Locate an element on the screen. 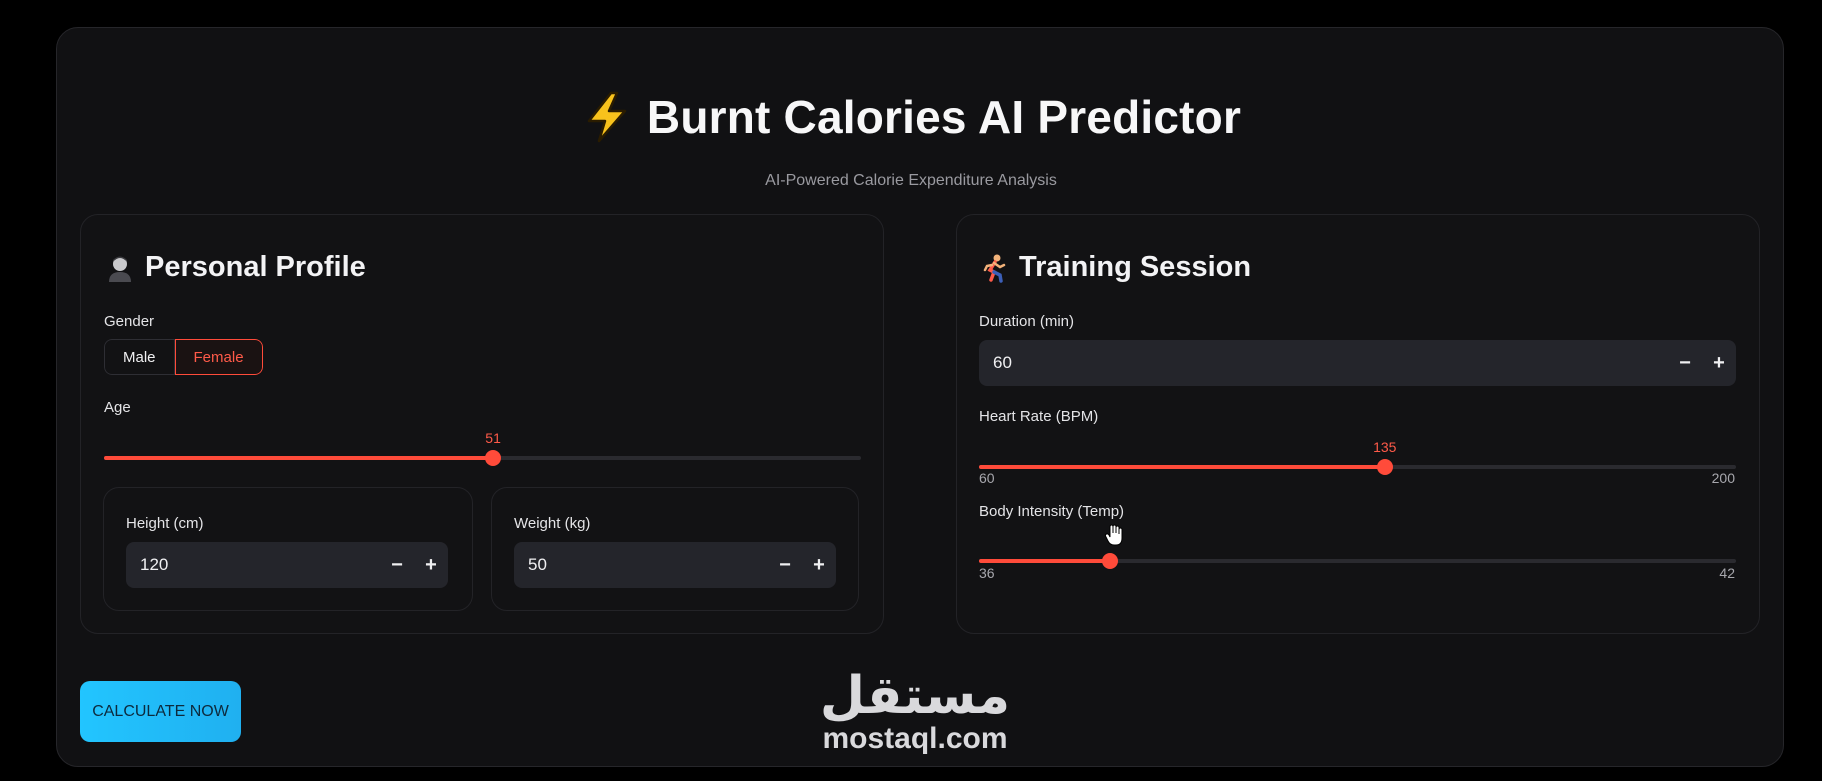  page-subtitle: AI-Powered Calorie Expenditure Analysis is located at coordinates (911, 180).